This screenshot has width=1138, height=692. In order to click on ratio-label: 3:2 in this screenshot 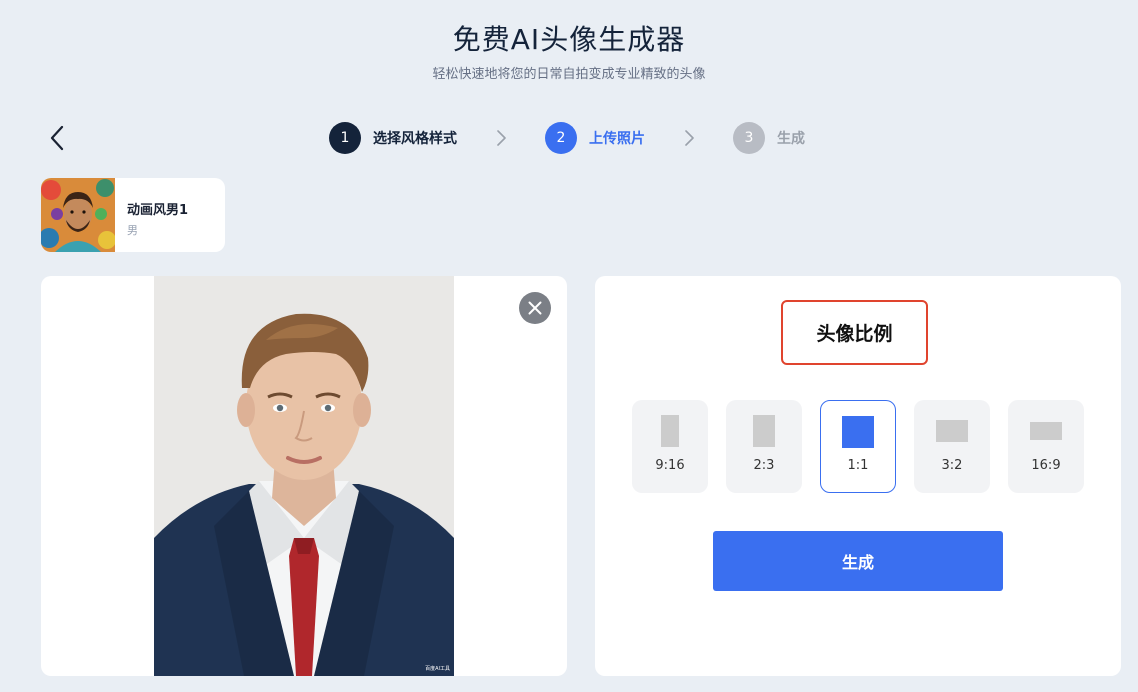, I will do `click(952, 465)`.